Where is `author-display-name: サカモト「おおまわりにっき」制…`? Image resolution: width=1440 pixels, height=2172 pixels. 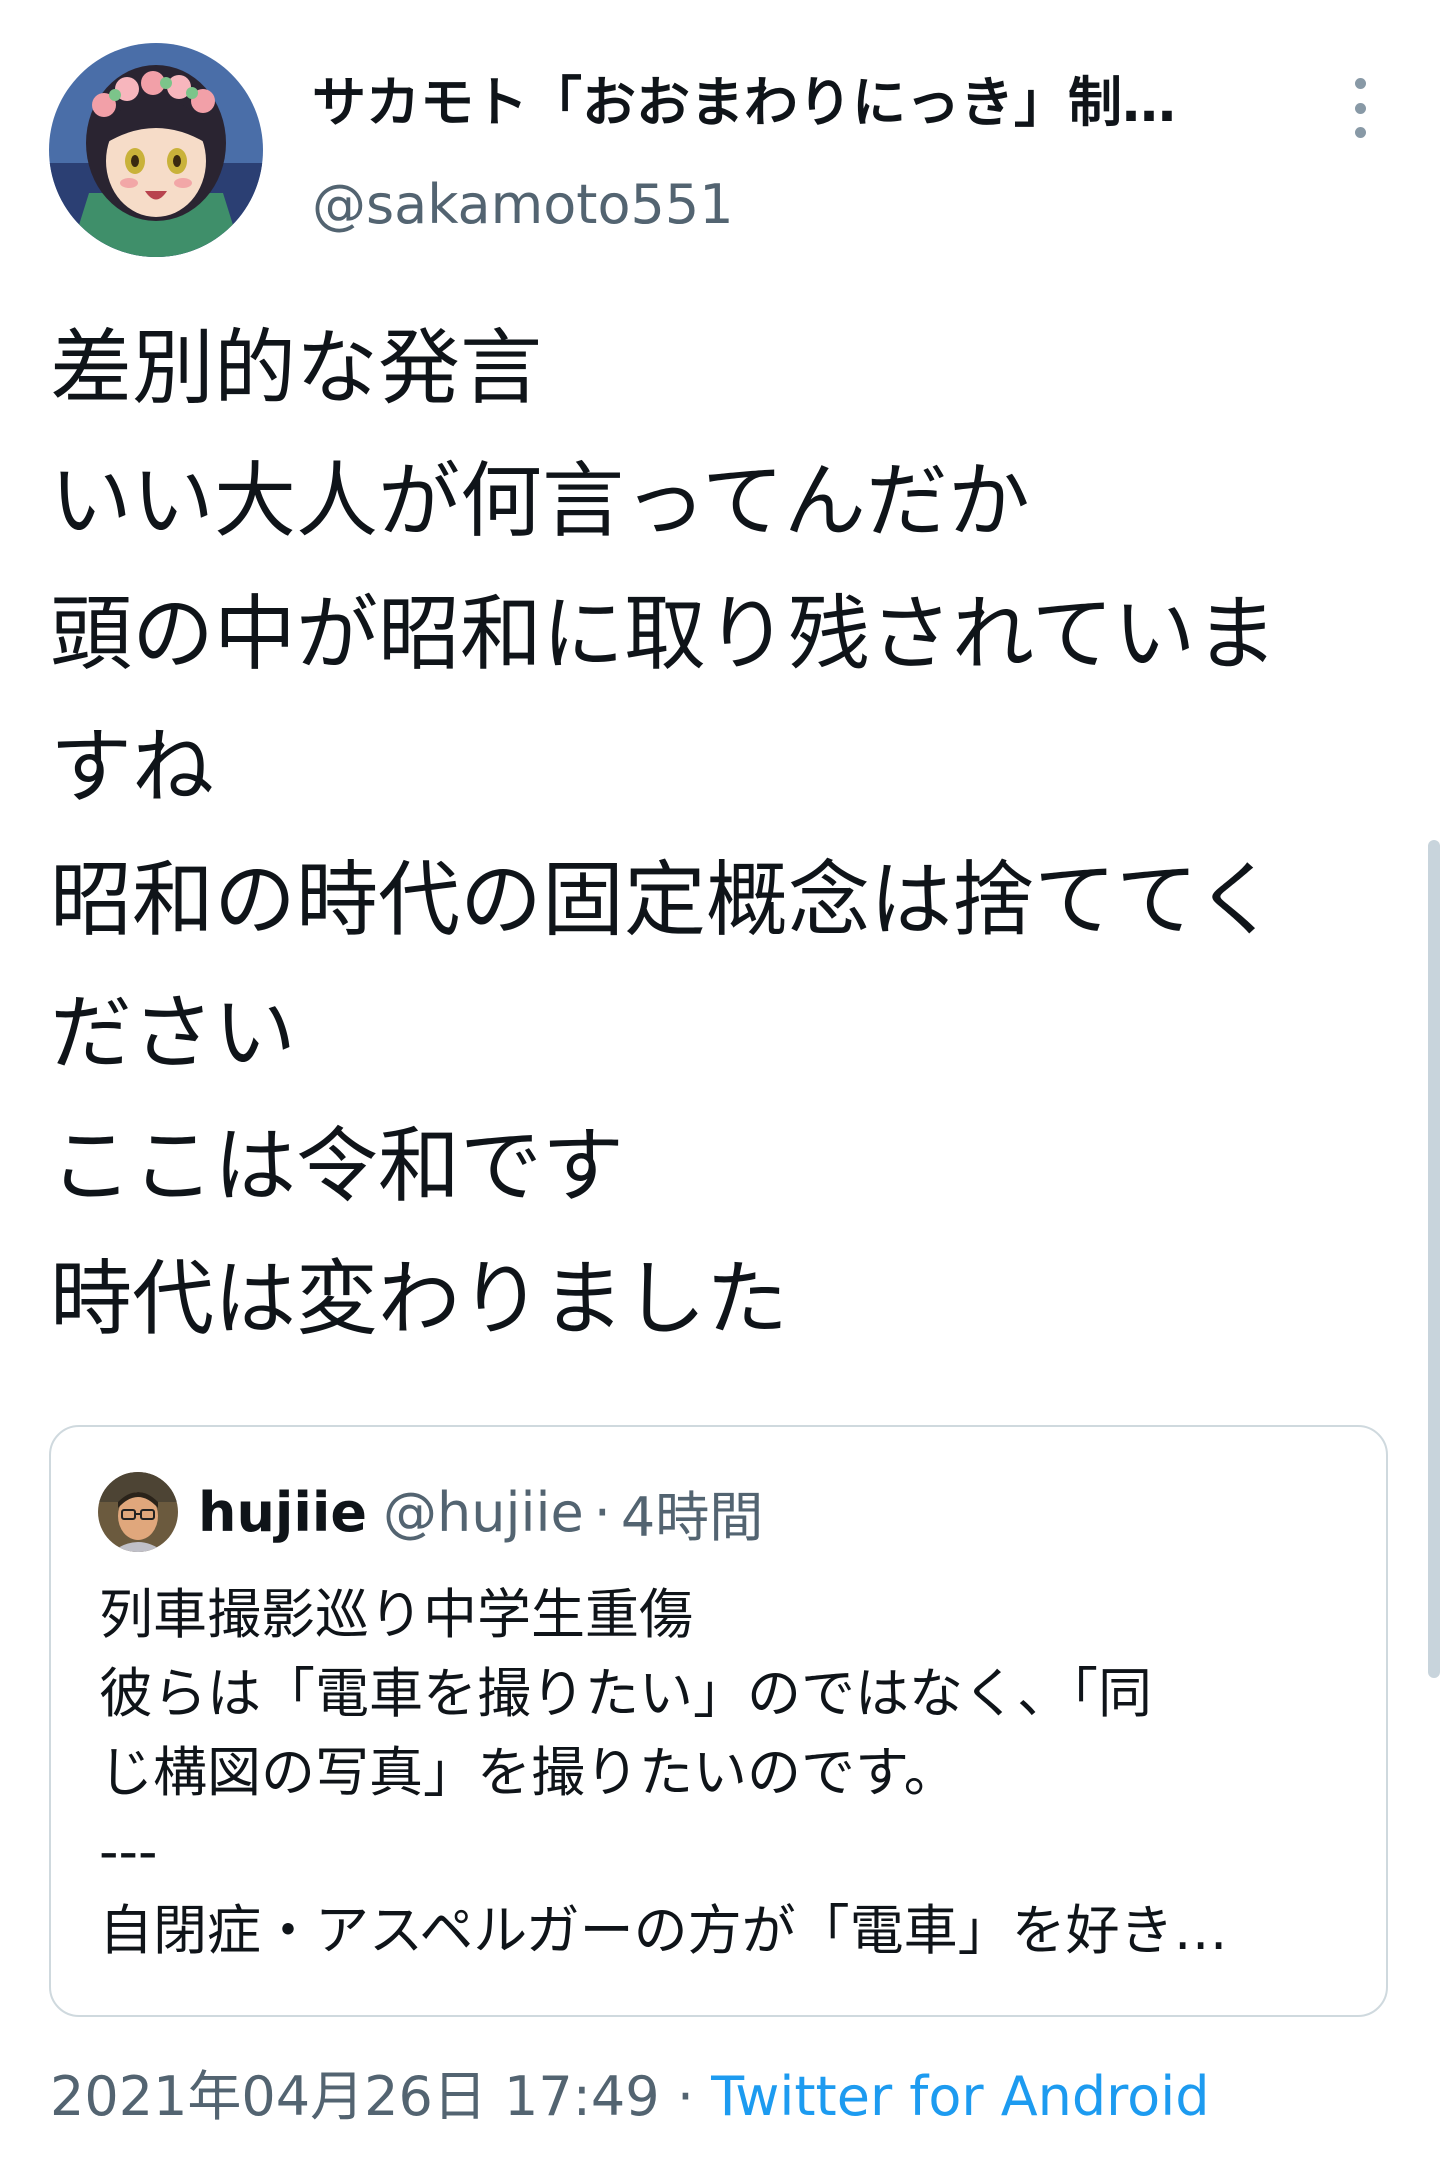
author-display-name: サカモト「おおまわりにっき」制… is located at coordinates (792, 103).